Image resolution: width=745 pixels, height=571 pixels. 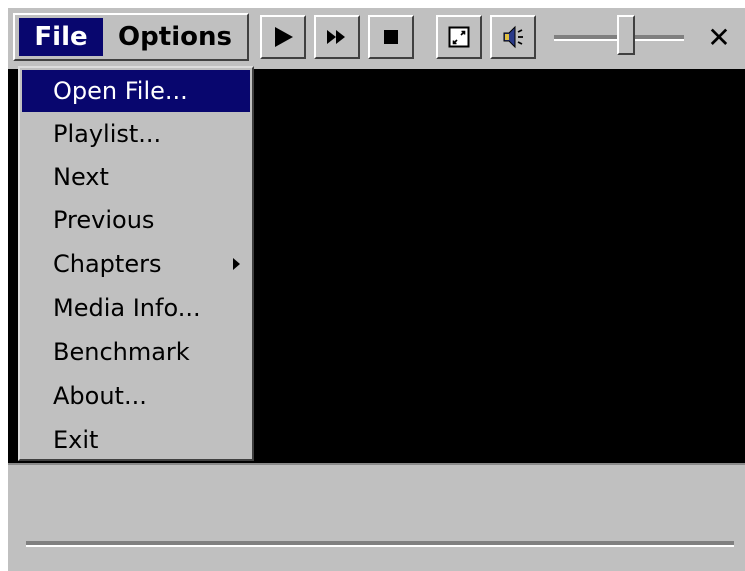 I want to click on mute-button, so click(x=513, y=37).